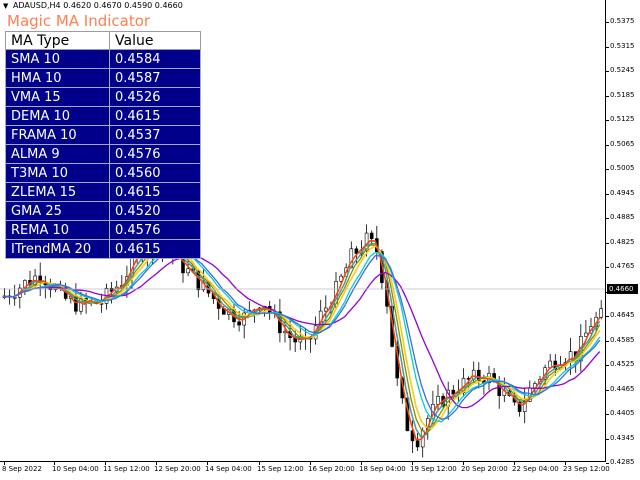 This screenshot has width=640, height=480. What do you see at coordinates (79, 21) in the screenshot?
I see `indicator-title: Magic MA Indicator` at bounding box center [79, 21].